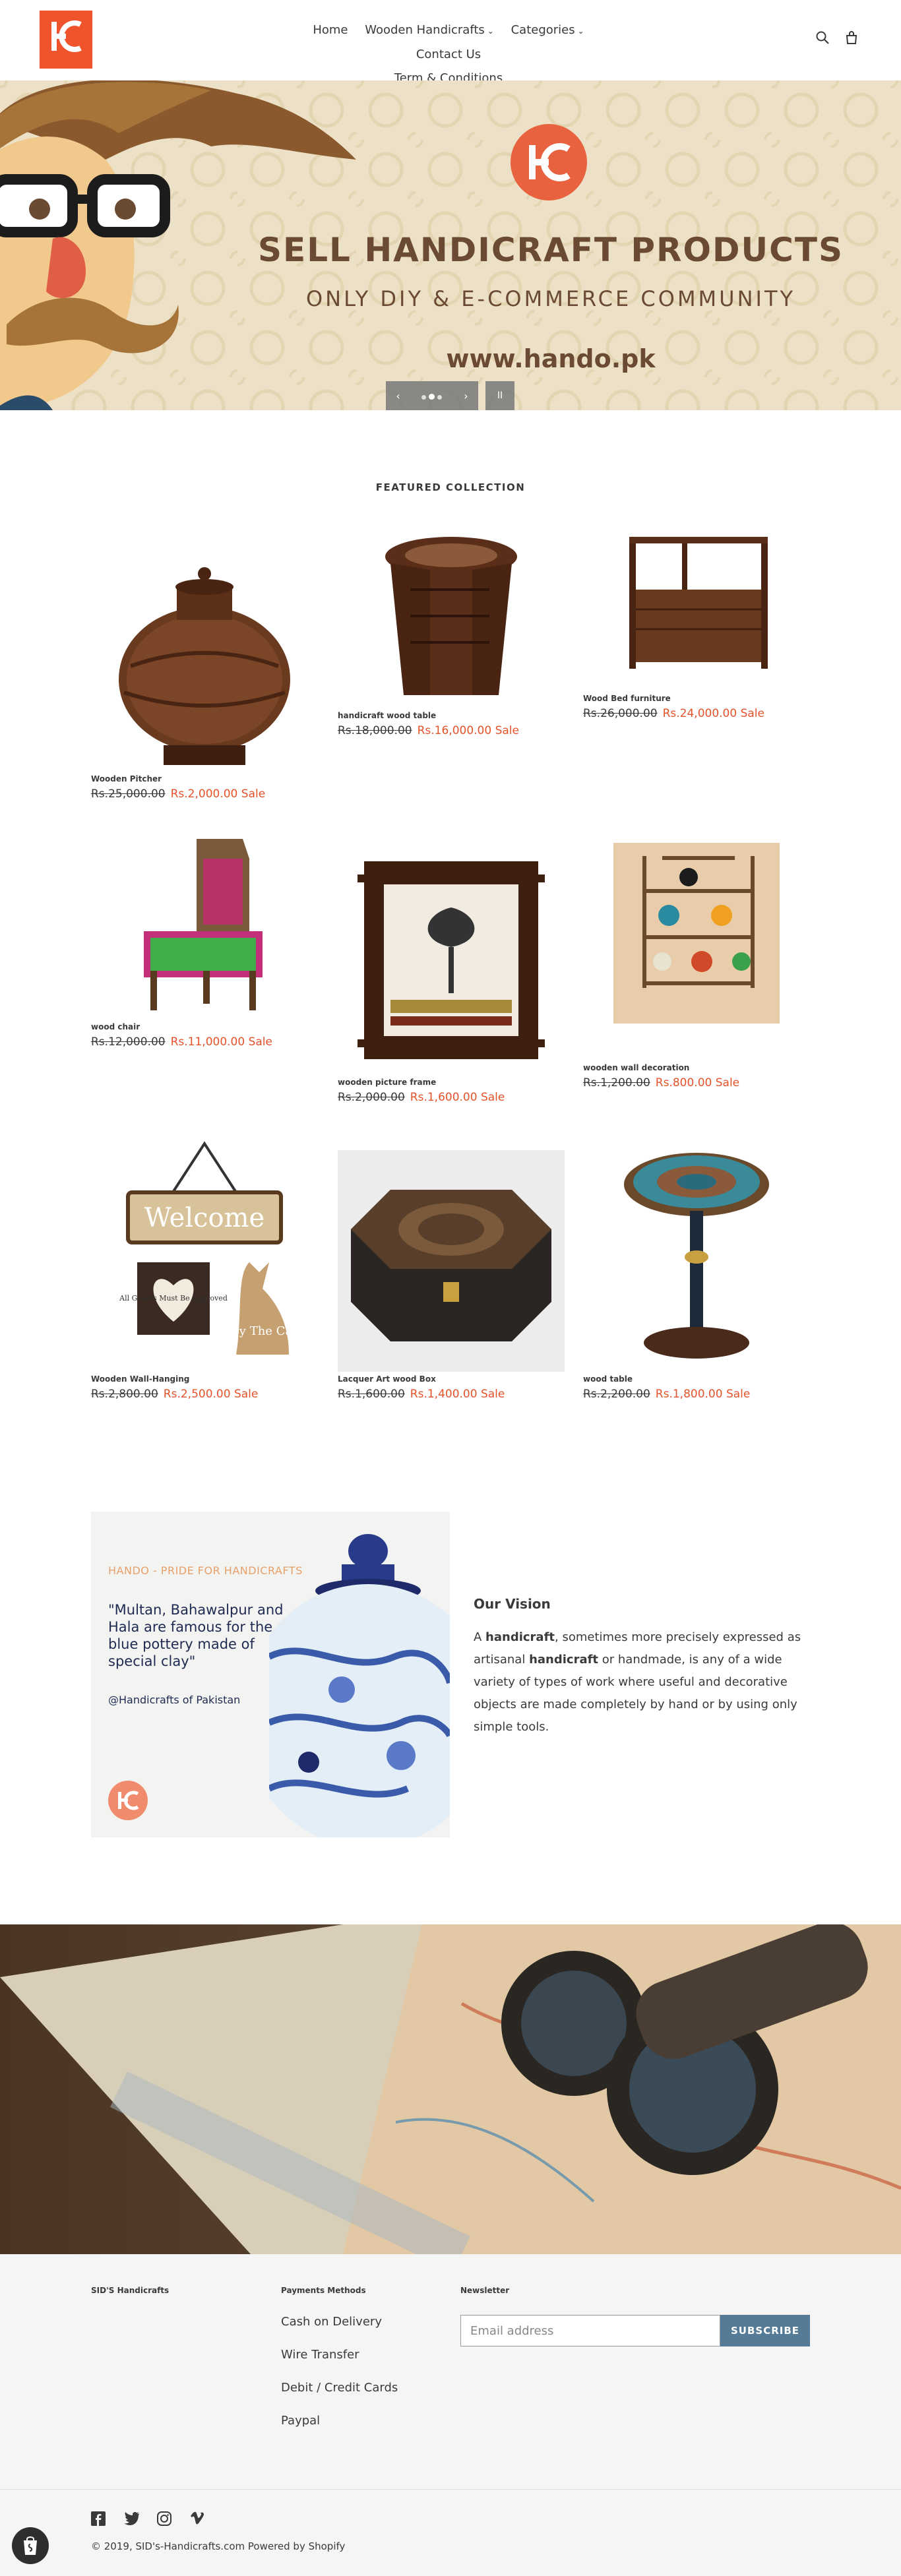 Image resolution: width=901 pixels, height=2576 pixels. What do you see at coordinates (485, 2290) in the screenshot?
I see `footer-newsletter-title: Newsletter` at bounding box center [485, 2290].